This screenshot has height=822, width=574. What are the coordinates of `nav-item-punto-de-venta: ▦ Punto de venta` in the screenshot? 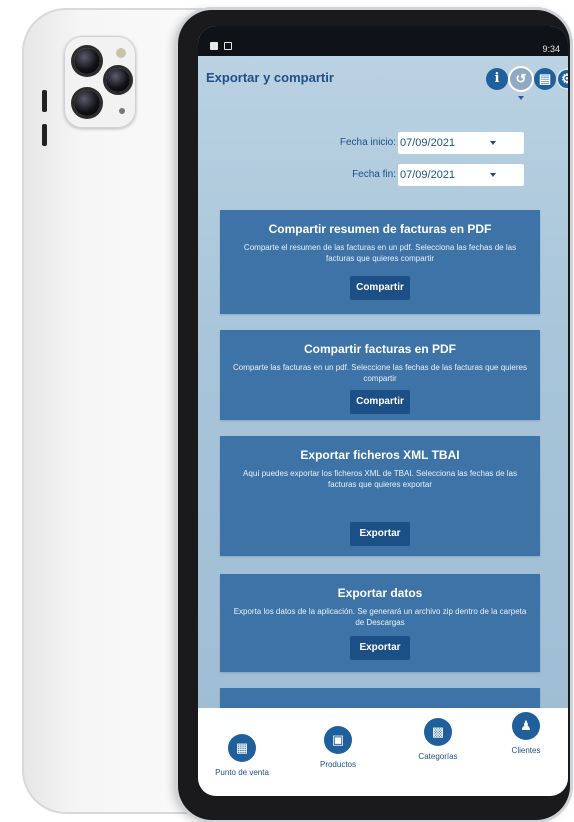 It's located at (242, 755).